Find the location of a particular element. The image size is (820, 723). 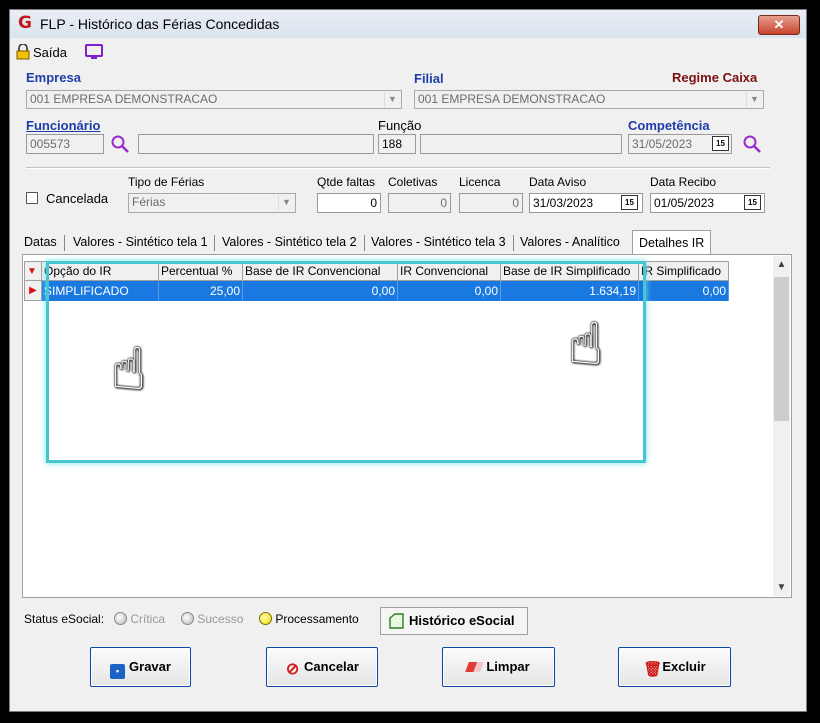

qtde-faltas-field: 0 is located at coordinates (349, 203).